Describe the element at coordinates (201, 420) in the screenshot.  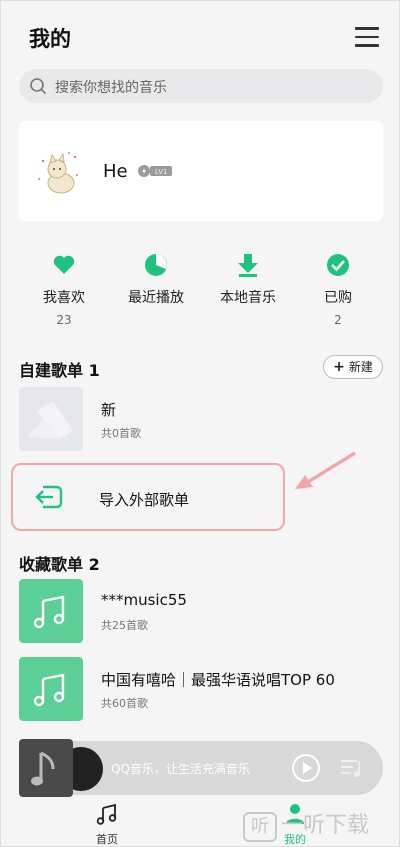
I see `playlist-item: 新 共0首歌` at that location.